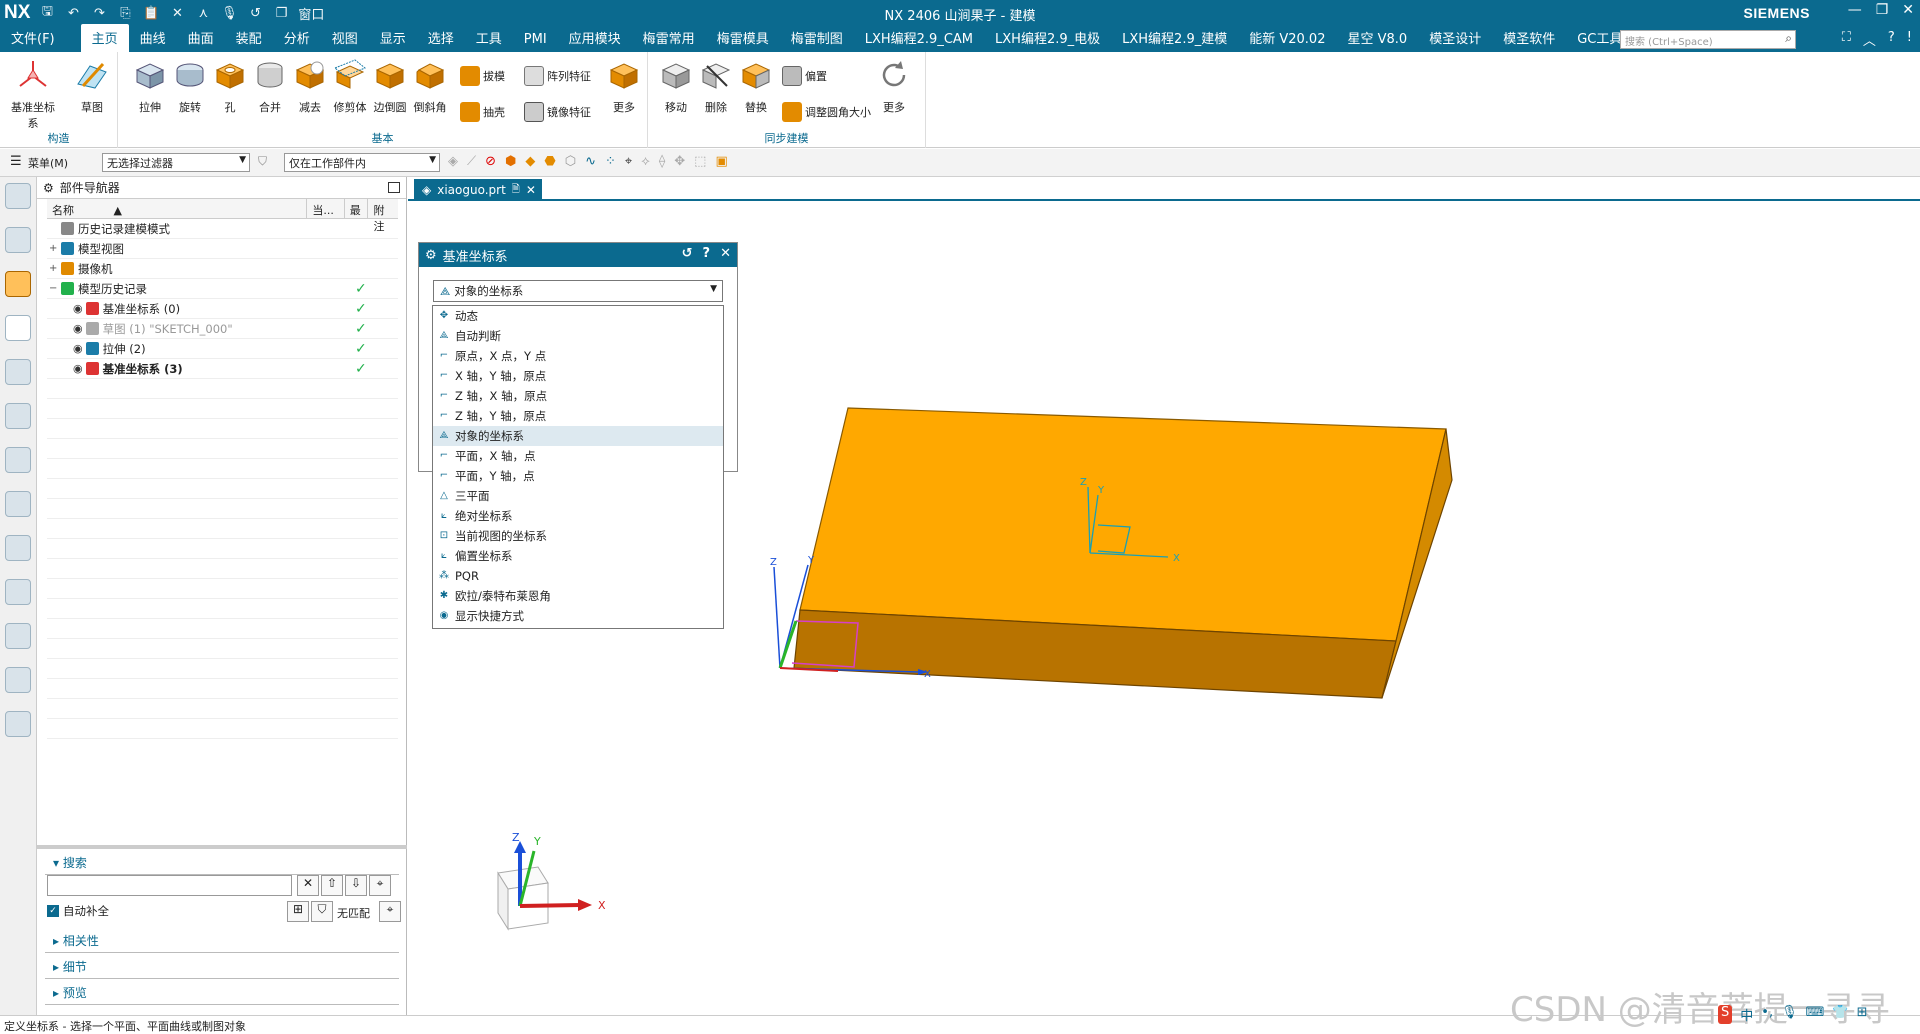 The height and width of the screenshot is (1034, 1920). What do you see at coordinates (1287, 38) in the screenshot?
I see `menu-item-18: 能新 V20.02` at bounding box center [1287, 38].